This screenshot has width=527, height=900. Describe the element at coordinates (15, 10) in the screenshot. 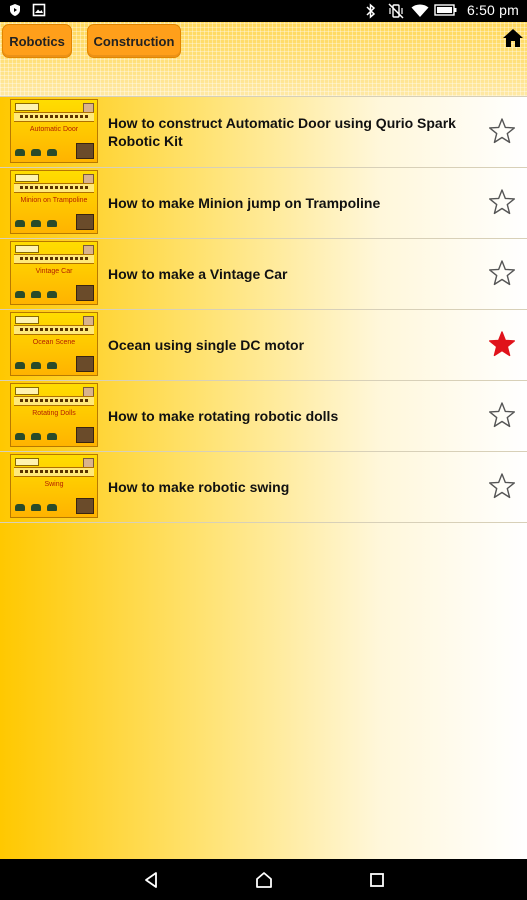

I see `shield-icon` at that location.